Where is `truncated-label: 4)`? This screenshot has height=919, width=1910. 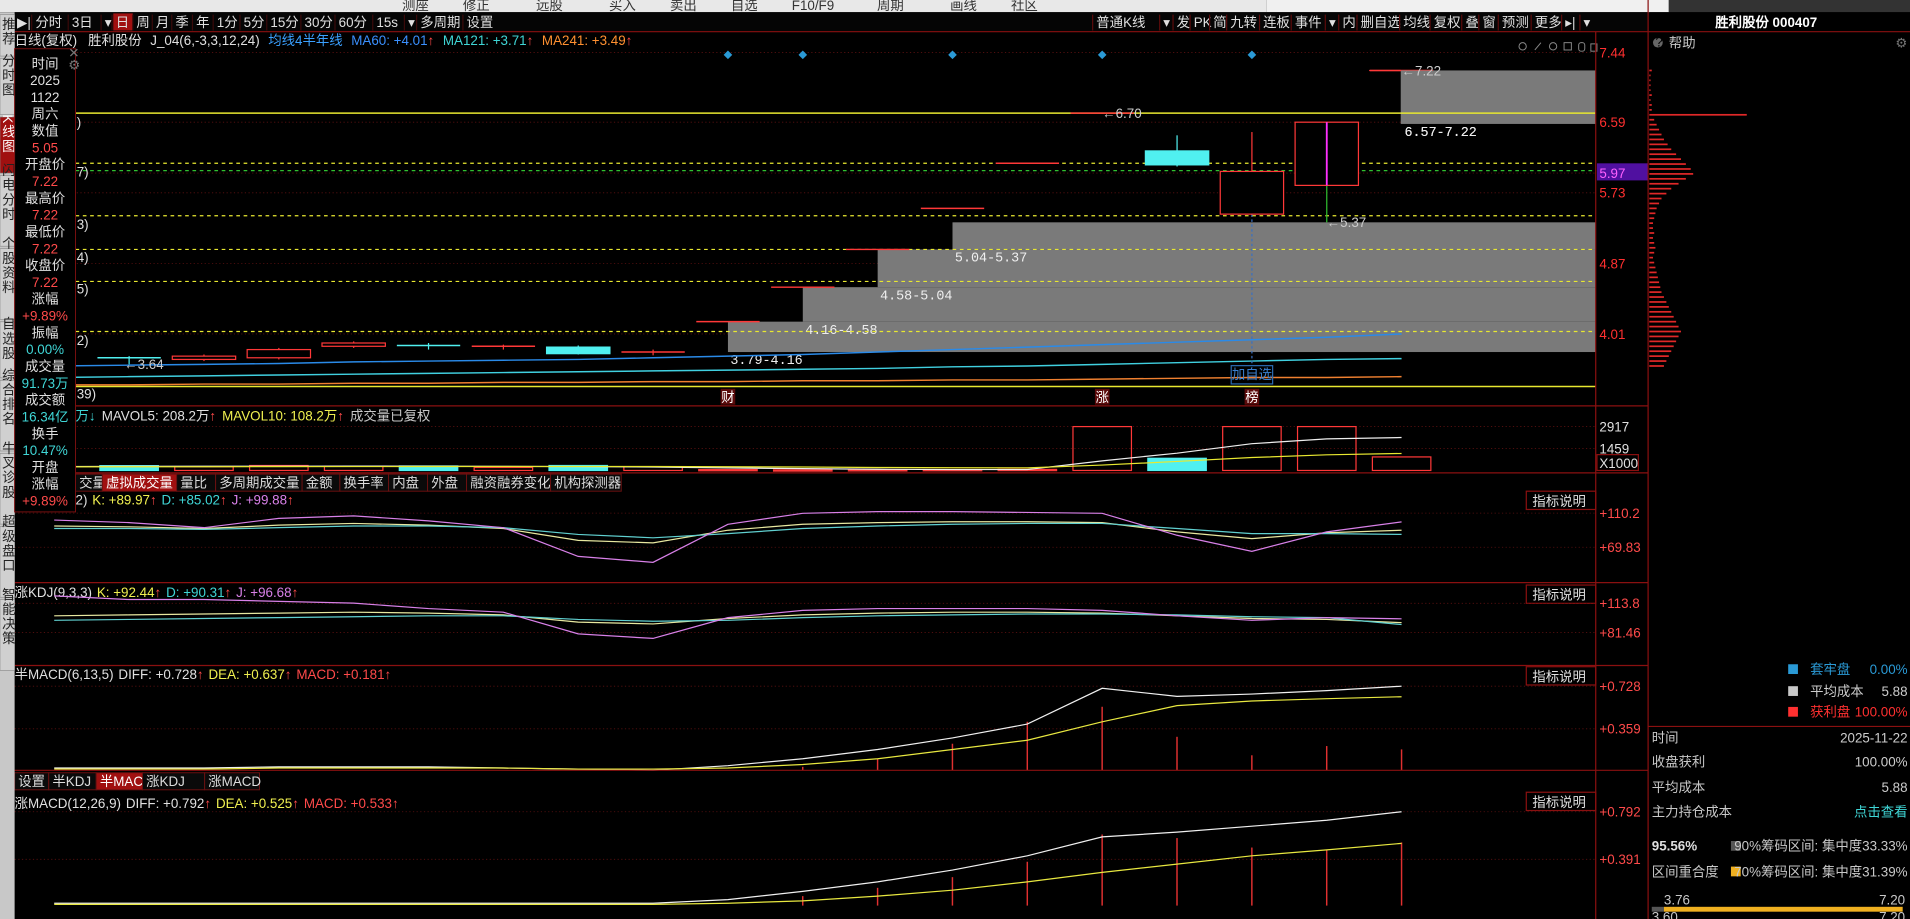
truncated-label: 4) is located at coordinates (83, 257).